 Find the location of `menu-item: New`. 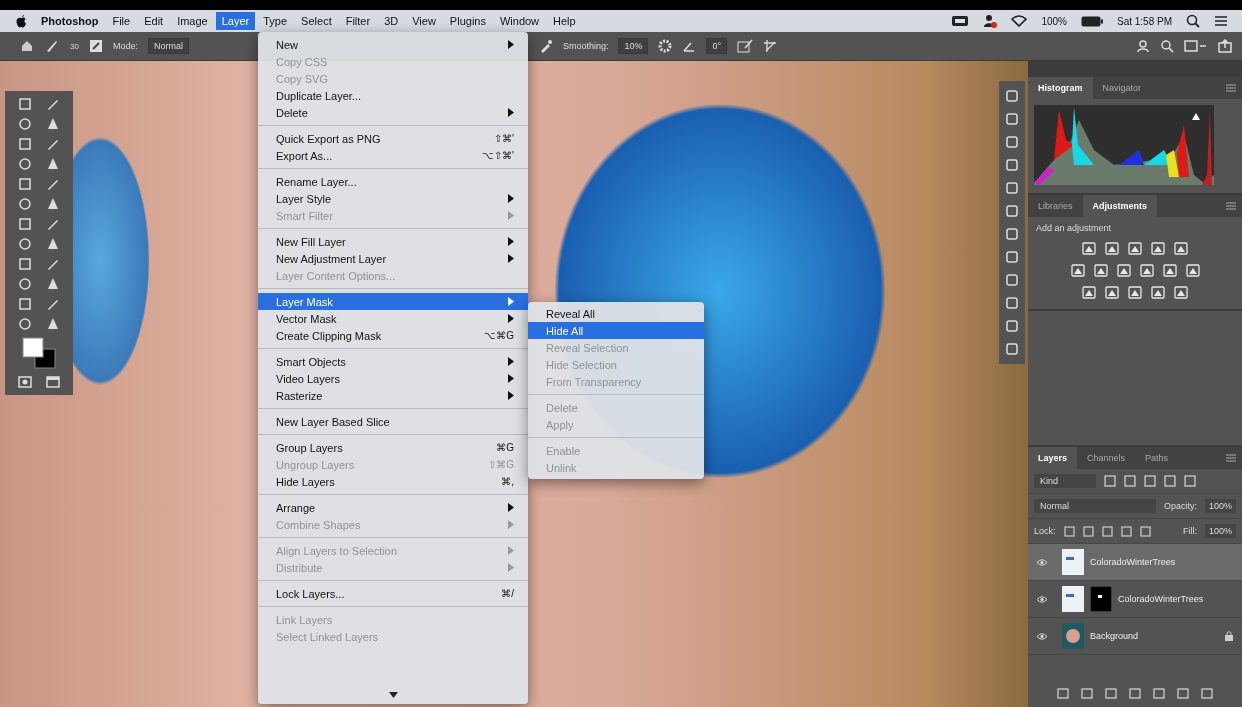

menu-item: New is located at coordinates (393, 44).